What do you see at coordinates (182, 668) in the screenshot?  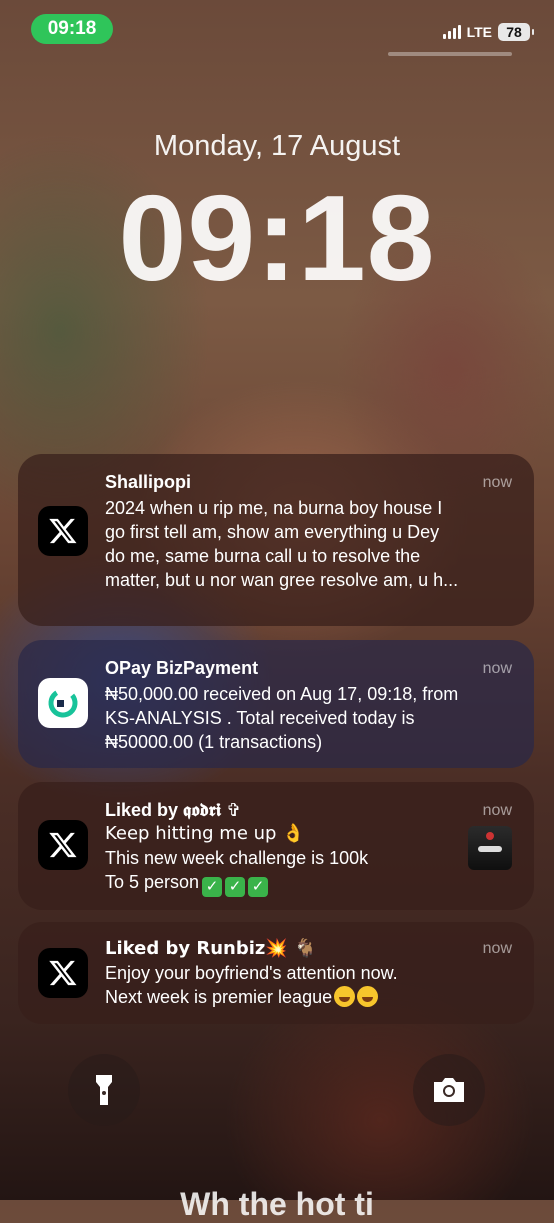 I see `notification-title: OPay BizPayment` at bounding box center [182, 668].